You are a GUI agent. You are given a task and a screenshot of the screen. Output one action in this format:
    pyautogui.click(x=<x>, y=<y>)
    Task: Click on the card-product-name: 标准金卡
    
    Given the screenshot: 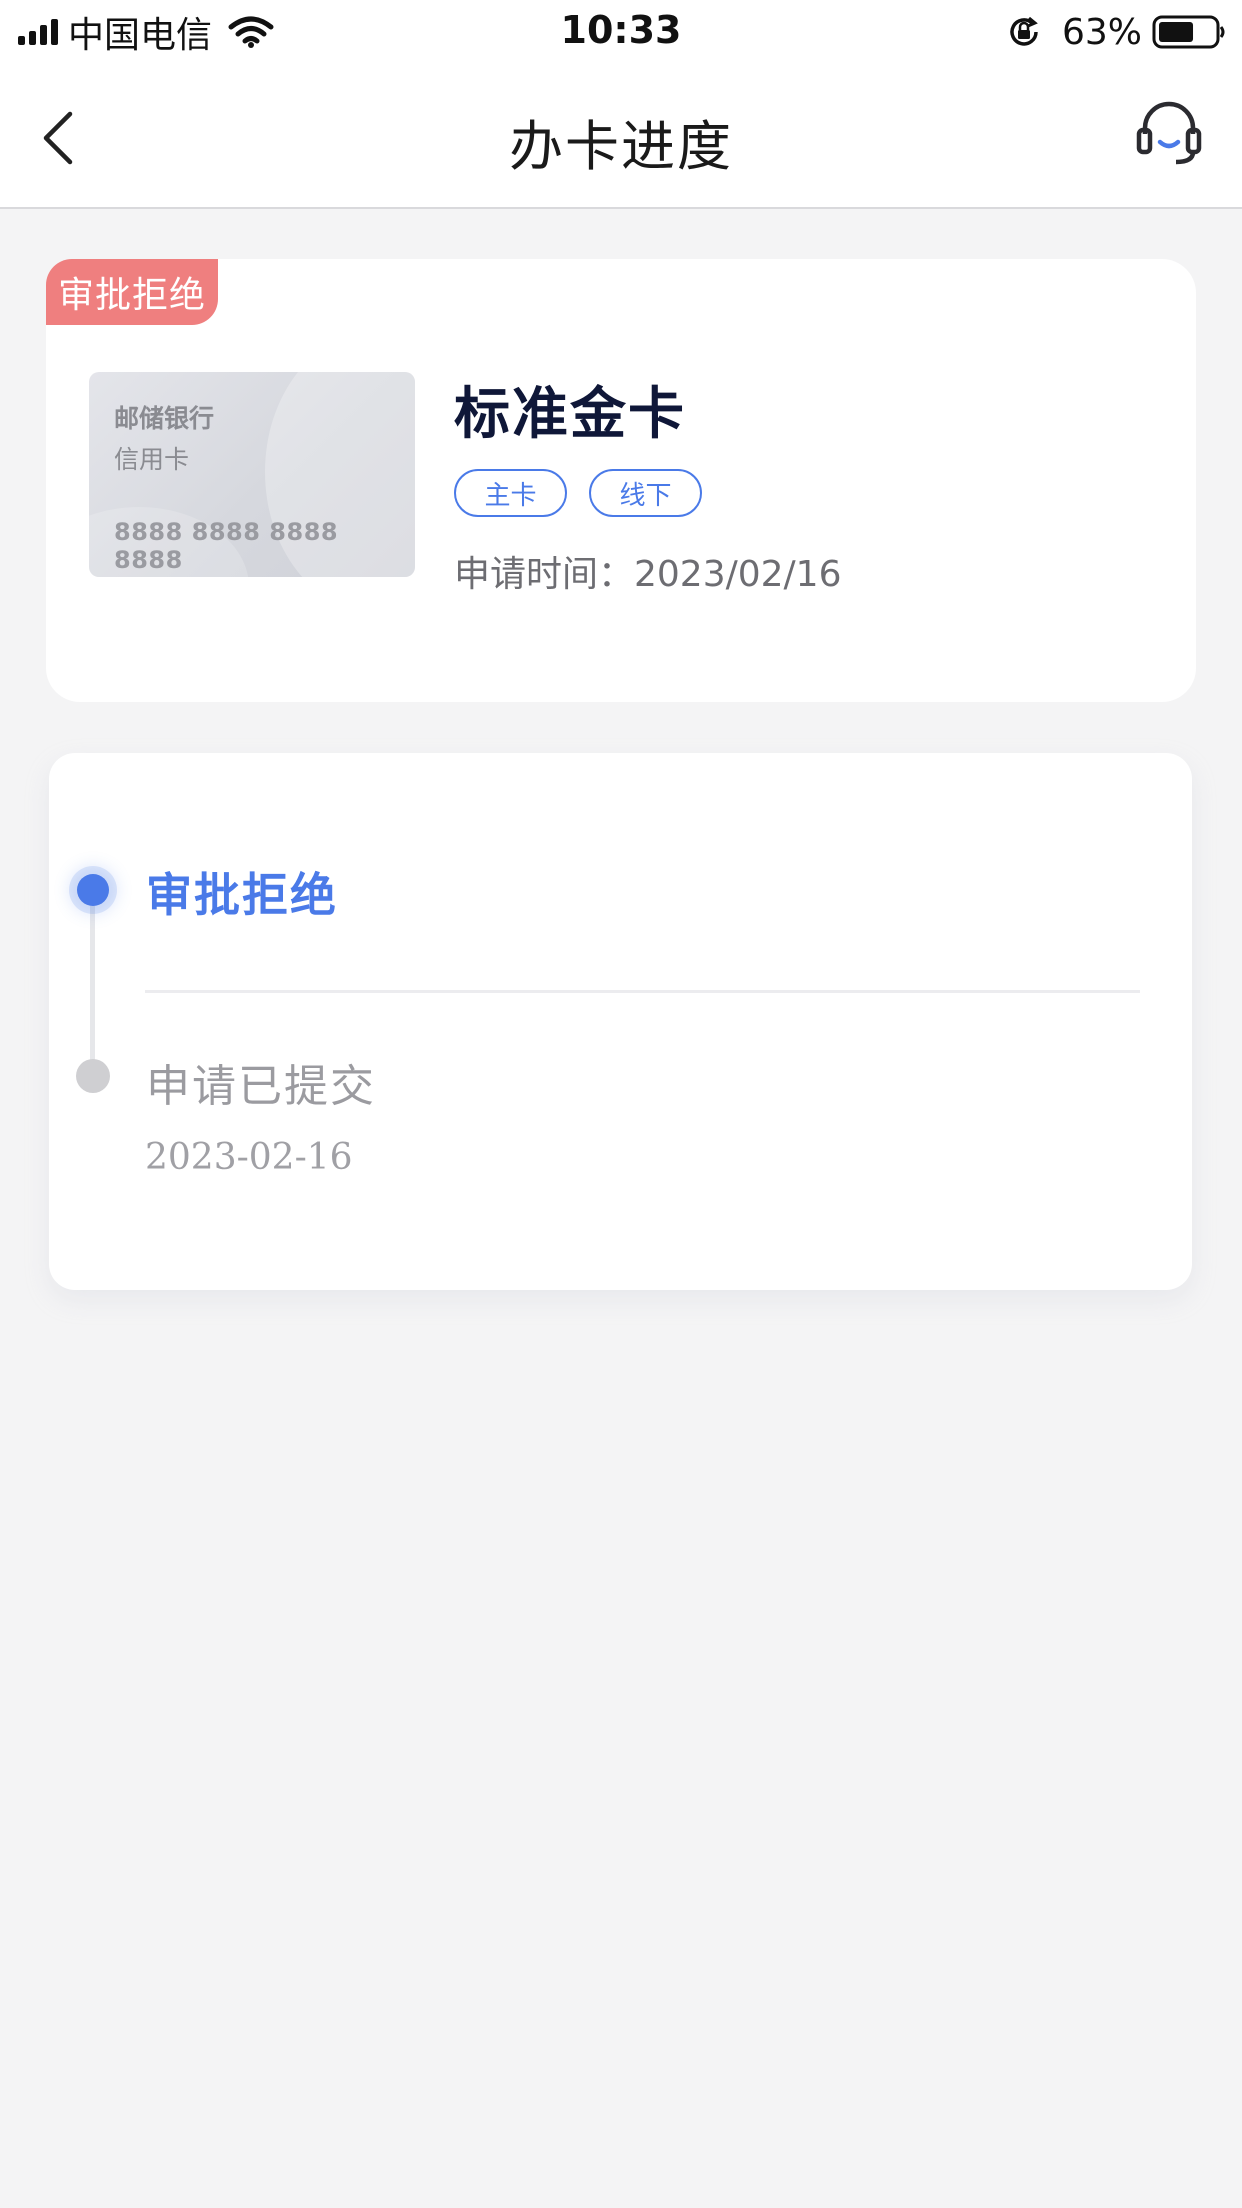 What is the action you would take?
    pyautogui.click(x=570, y=414)
    